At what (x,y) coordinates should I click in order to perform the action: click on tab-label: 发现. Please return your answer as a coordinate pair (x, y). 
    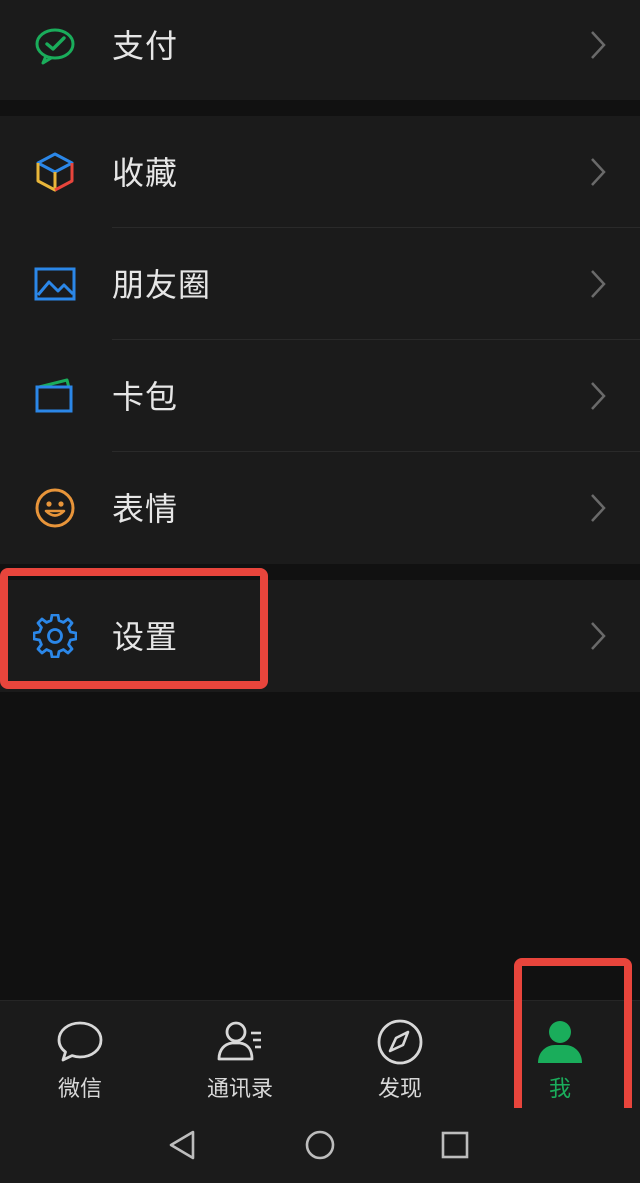
    Looking at the image, I should click on (399, 1089).